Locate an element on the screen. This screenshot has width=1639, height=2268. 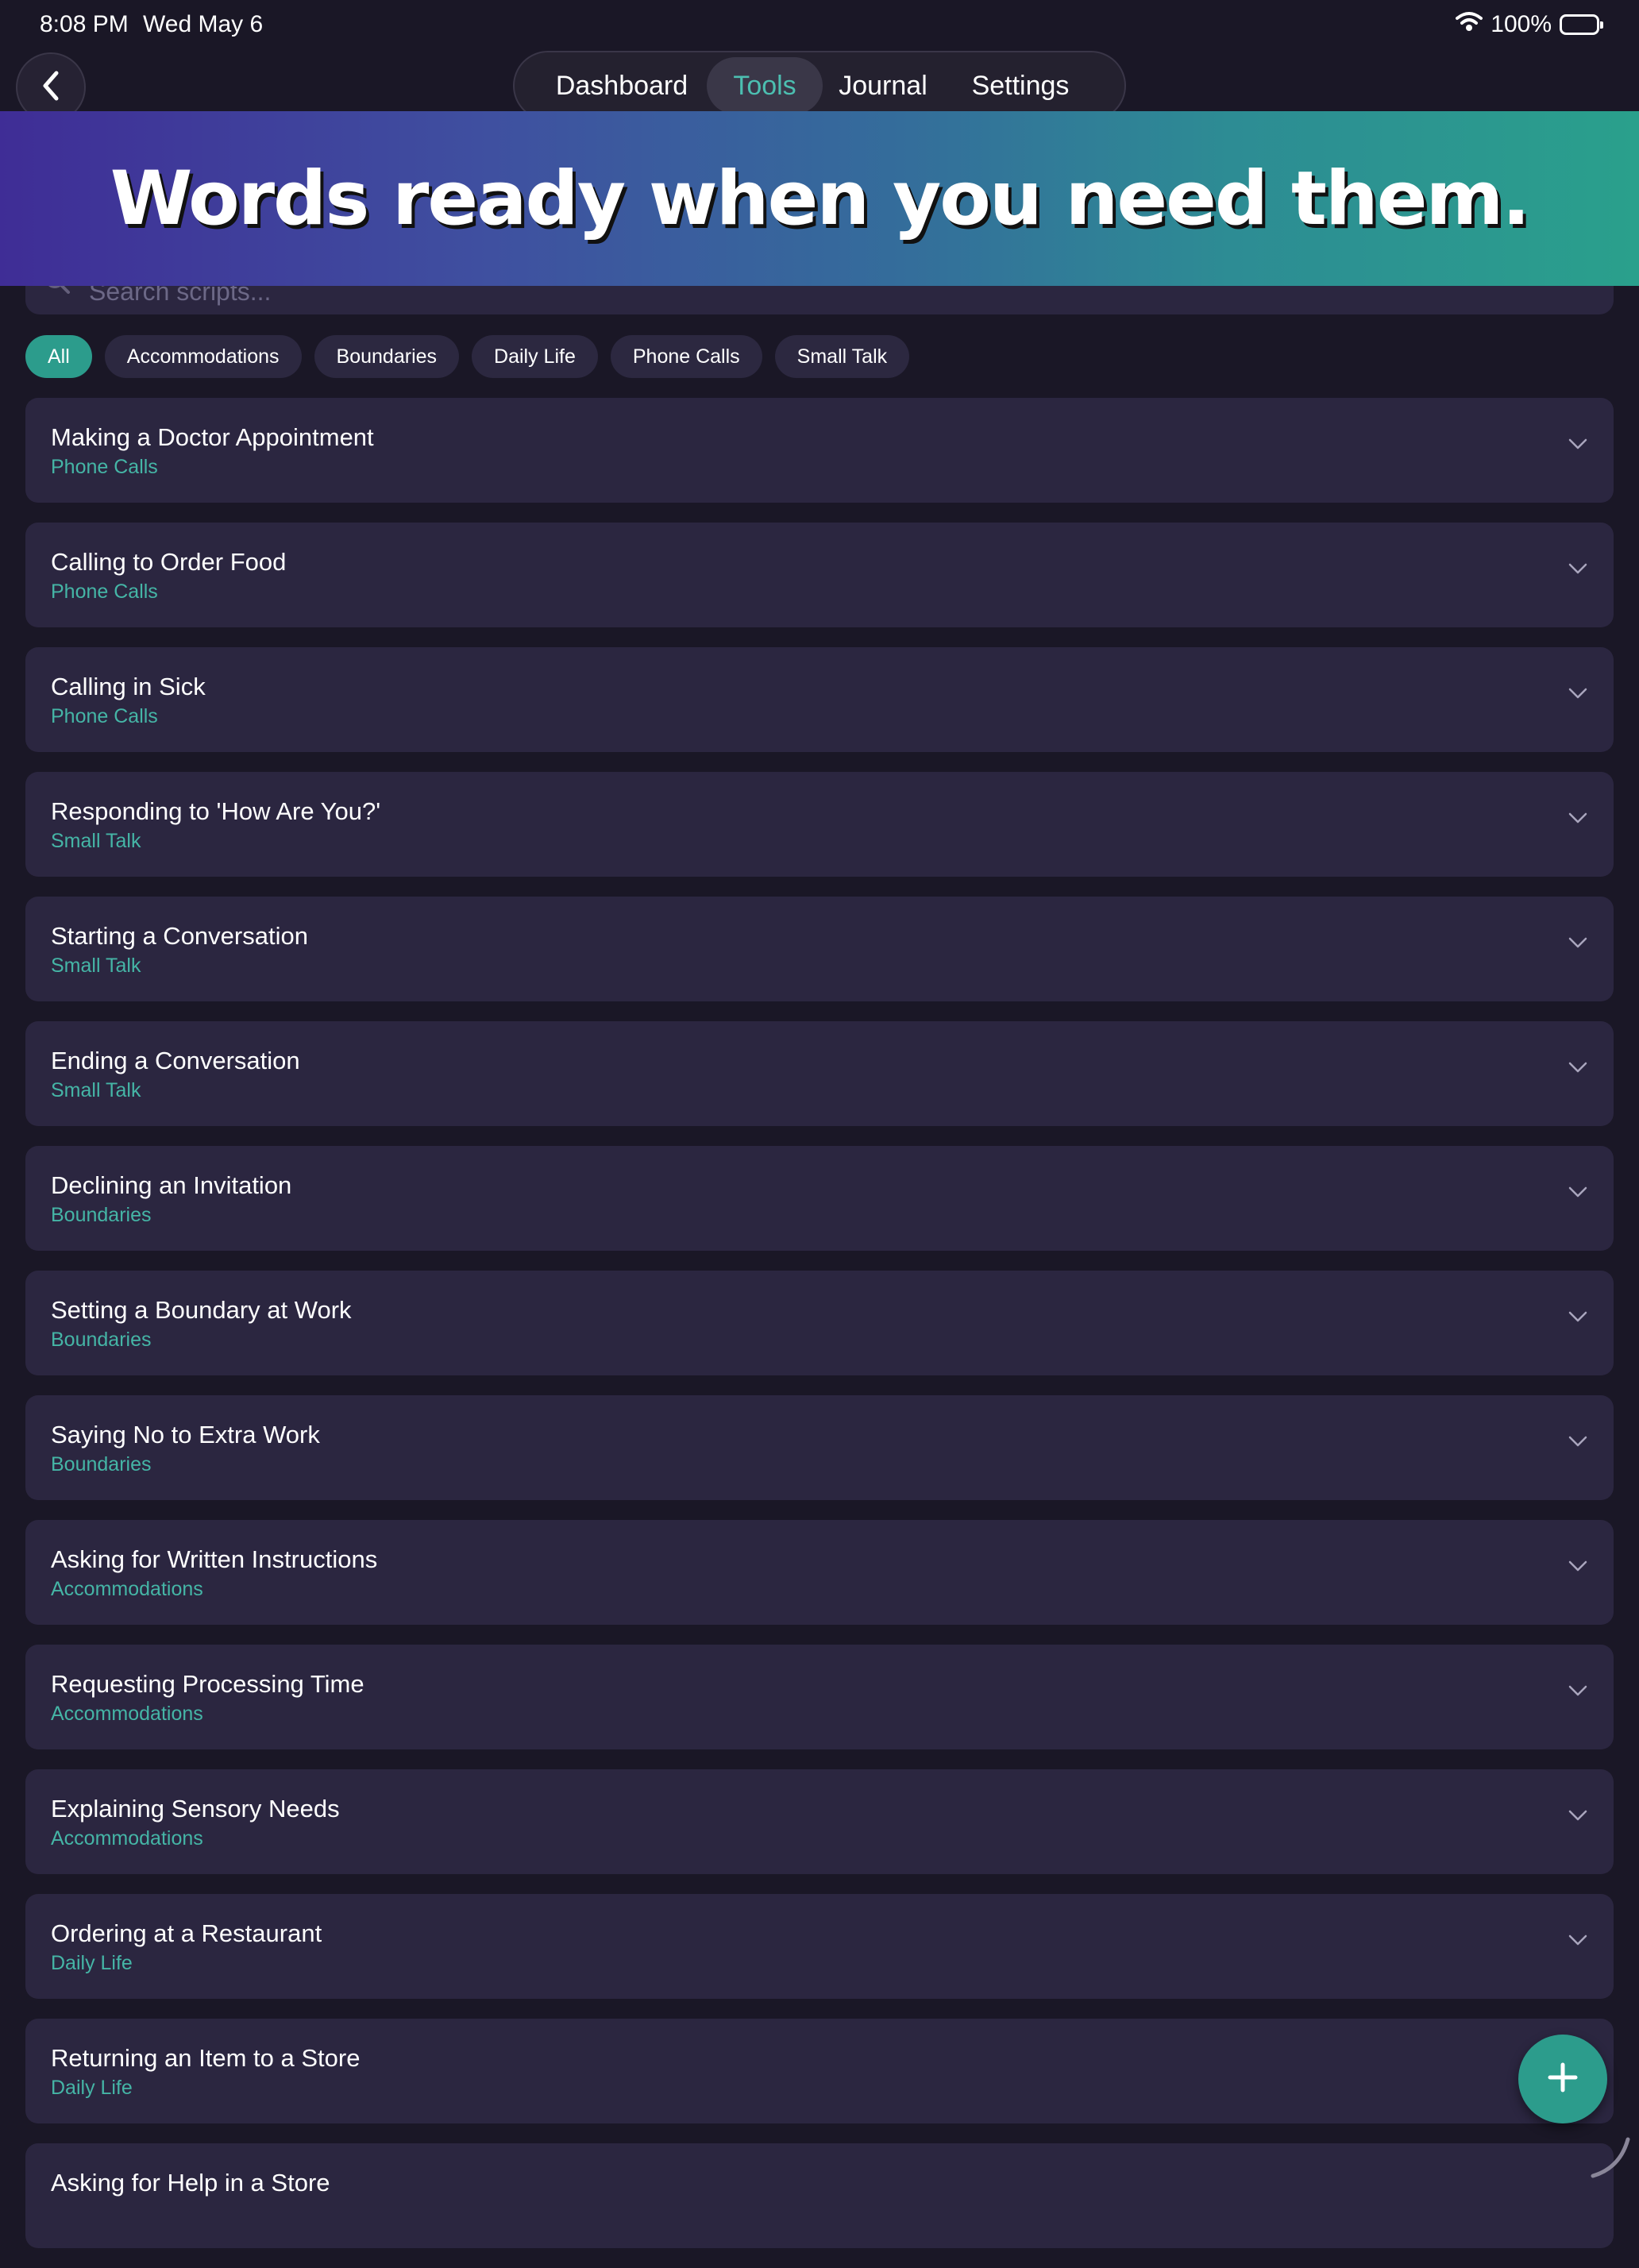
script-title: Responding to 'How Are You?' is located at coordinates (216, 811).